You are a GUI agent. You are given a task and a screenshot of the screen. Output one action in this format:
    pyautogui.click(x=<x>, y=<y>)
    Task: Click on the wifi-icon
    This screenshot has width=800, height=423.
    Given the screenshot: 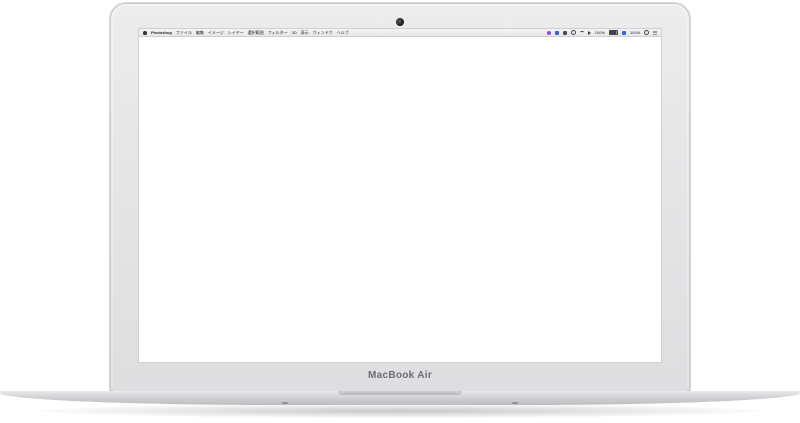 What is the action you would take?
    pyautogui.click(x=581, y=32)
    